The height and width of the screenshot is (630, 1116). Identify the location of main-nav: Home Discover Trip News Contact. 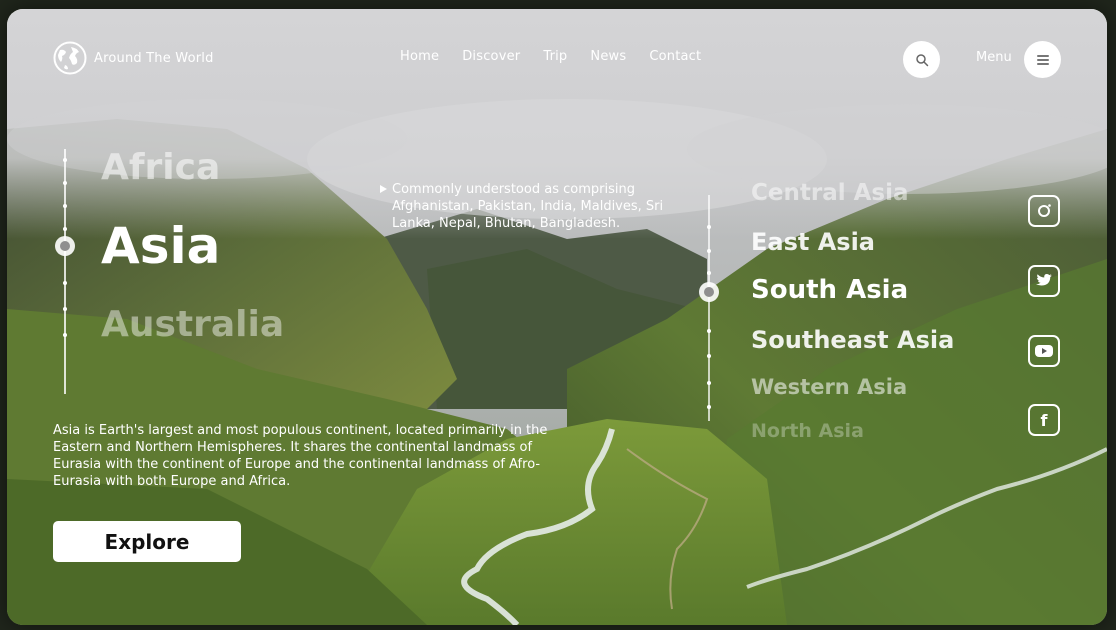
(562, 56).